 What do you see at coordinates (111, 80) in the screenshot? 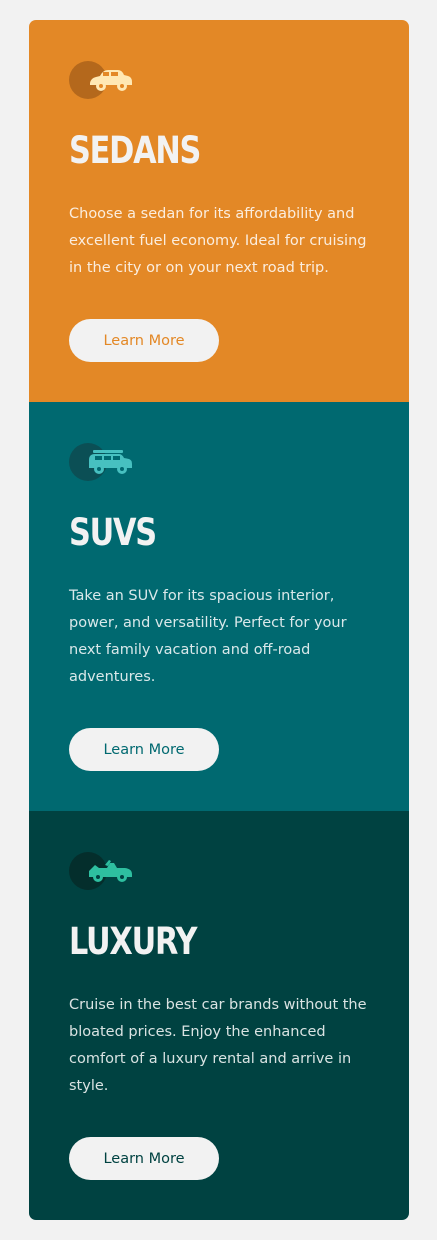
I see `sedan-car-icon` at bounding box center [111, 80].